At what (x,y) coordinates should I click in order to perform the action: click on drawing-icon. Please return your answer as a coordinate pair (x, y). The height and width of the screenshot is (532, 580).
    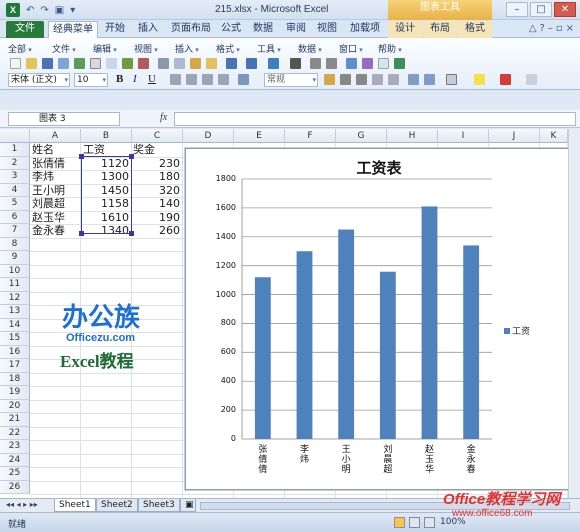
    Looking at the image, I should click on (367, 63).